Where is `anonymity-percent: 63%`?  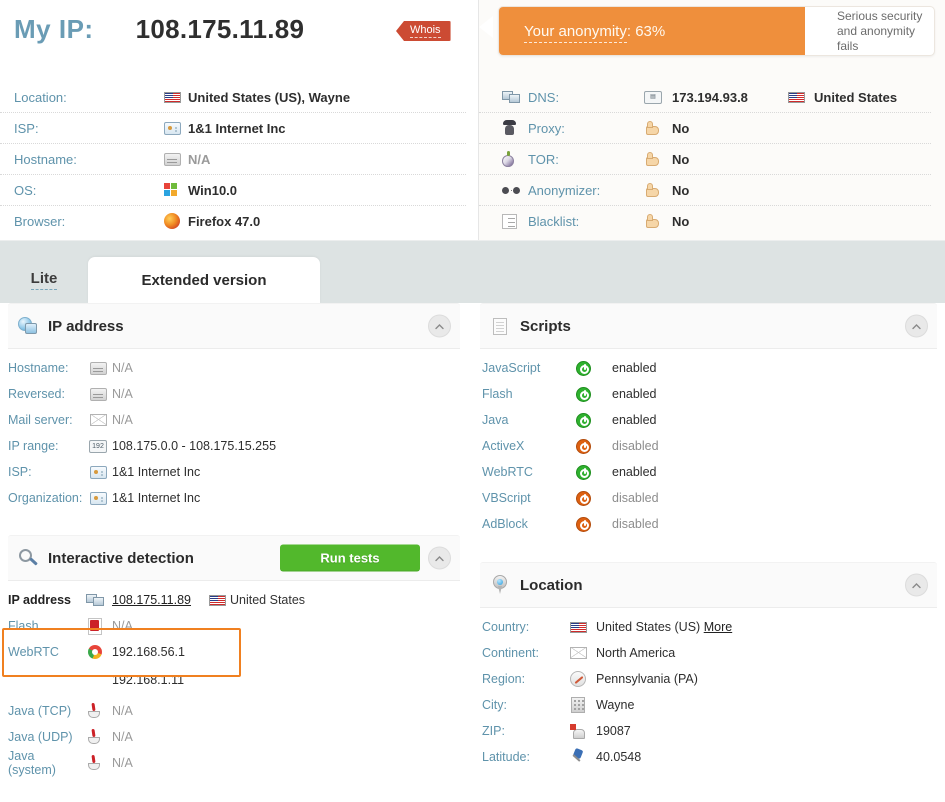
anonymity-percent: 63% is located at coordinates (650, 31).